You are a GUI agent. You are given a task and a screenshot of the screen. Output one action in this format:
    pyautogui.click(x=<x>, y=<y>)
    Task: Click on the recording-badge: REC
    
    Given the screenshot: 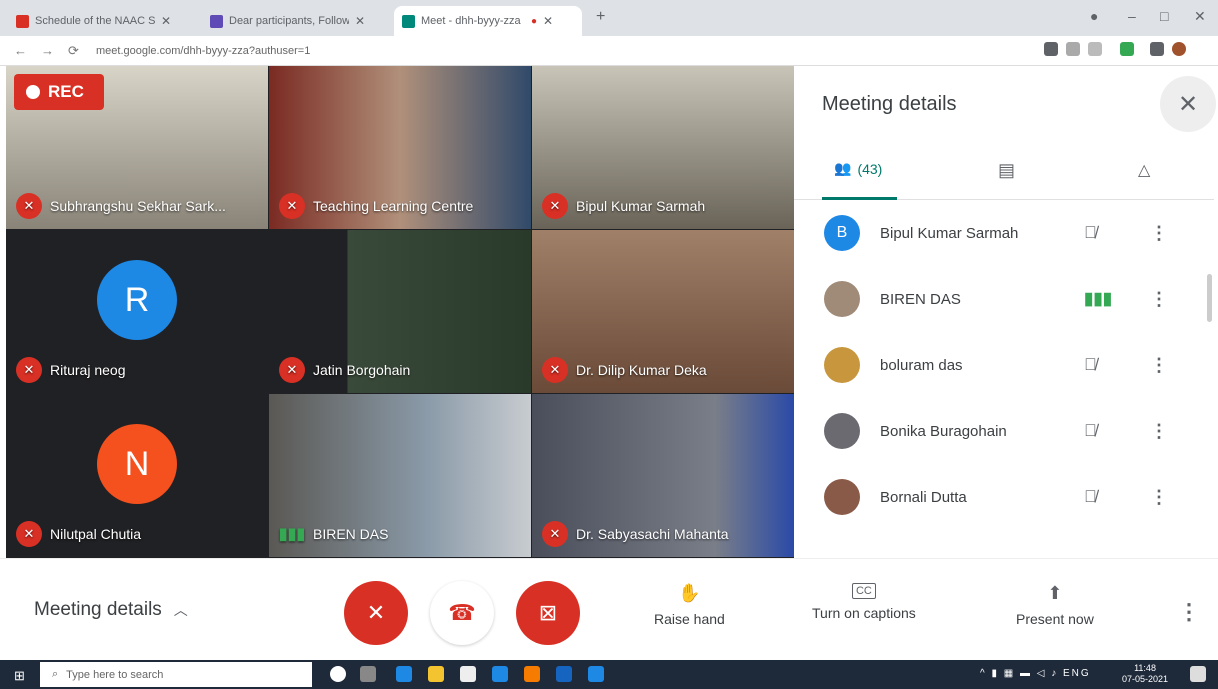 What is the action you would take?
    pyautogui.click(x=59, y=92)
    